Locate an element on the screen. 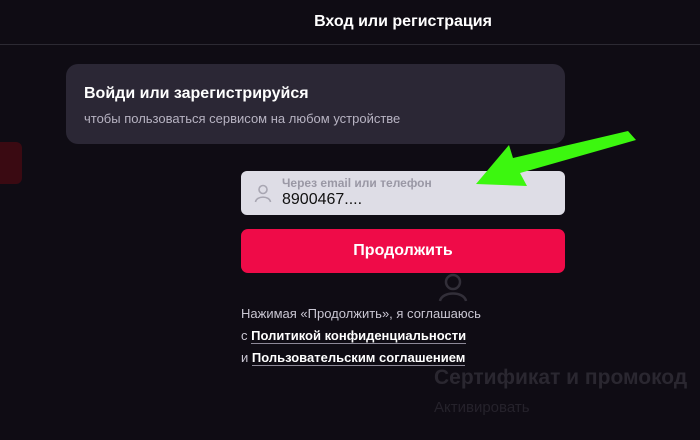  page-title: Вход или регистрация is located at coordinates (403, 21).